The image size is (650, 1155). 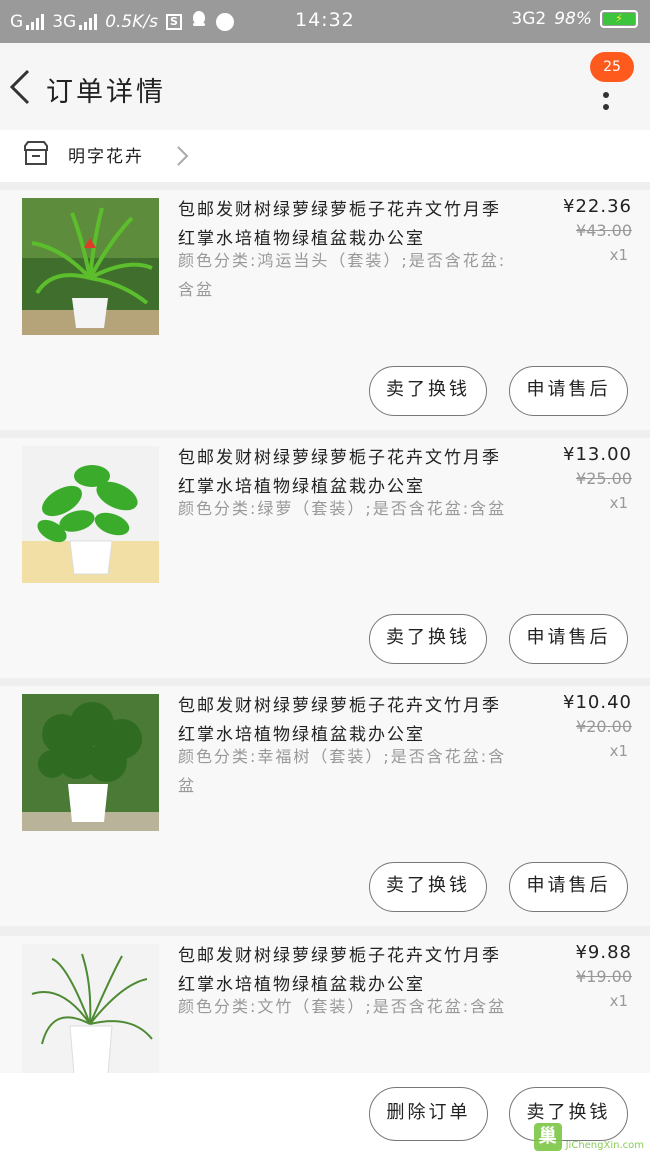 I want to click on product-spec: 颜色分类:文竹（套装）;是否含花盆:含盆, so click(x=342, y=1006).